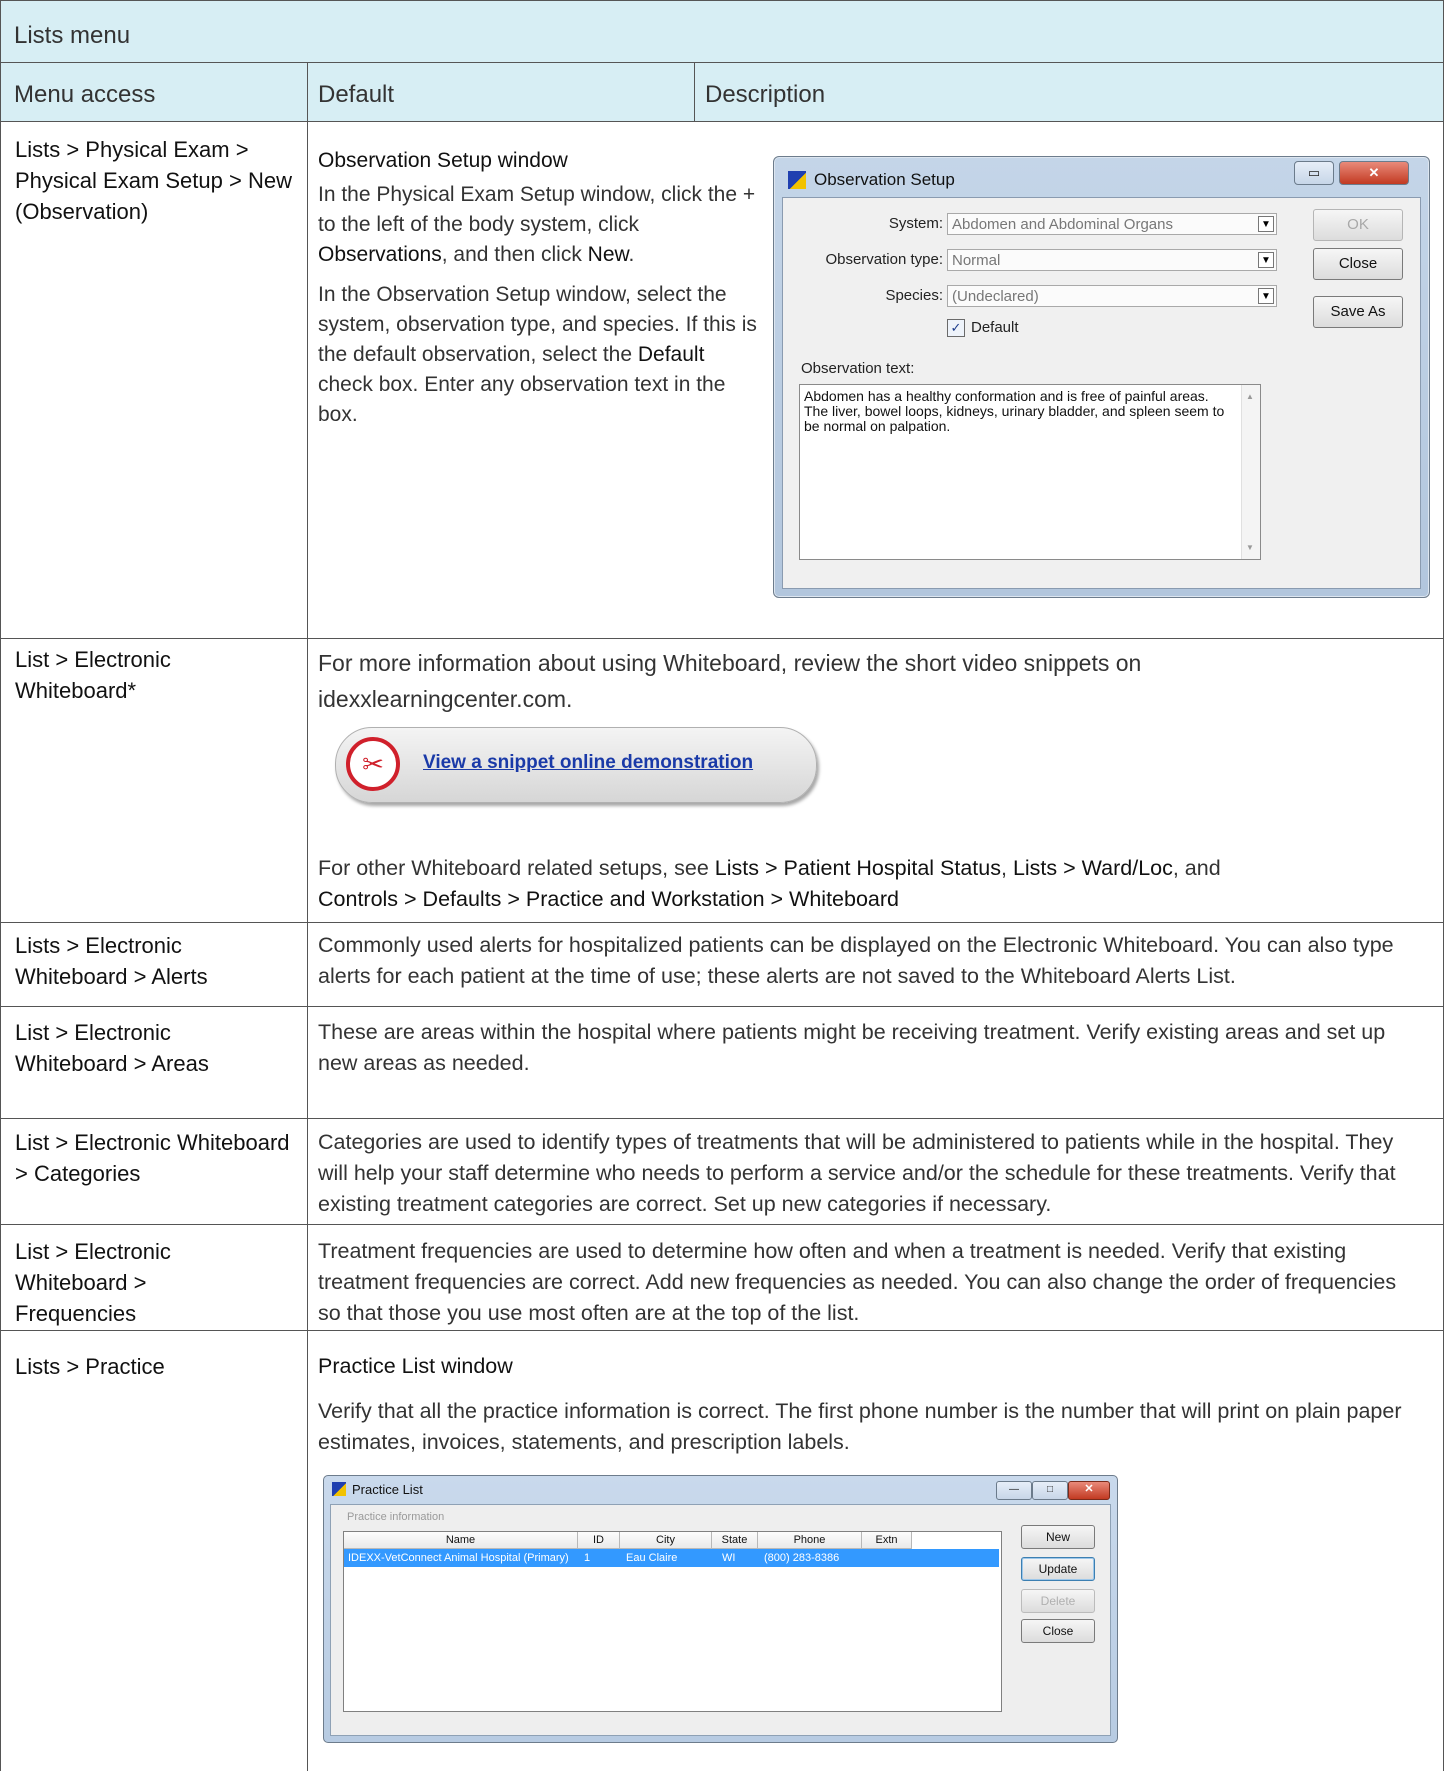  Describe the element at coordinates (1058, 1601) in the screenshot. I see `delete-button: Delete` at that location.